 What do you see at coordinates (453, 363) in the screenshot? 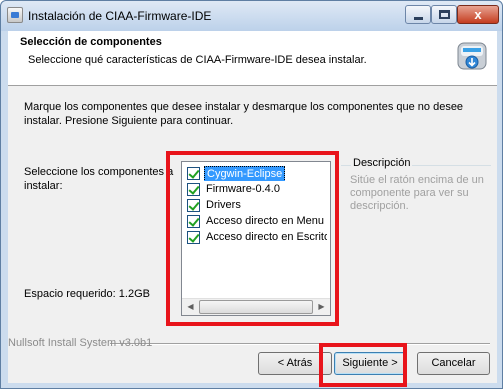
I see `cancel-button: Cancelar` at bounding box center [453, 363].